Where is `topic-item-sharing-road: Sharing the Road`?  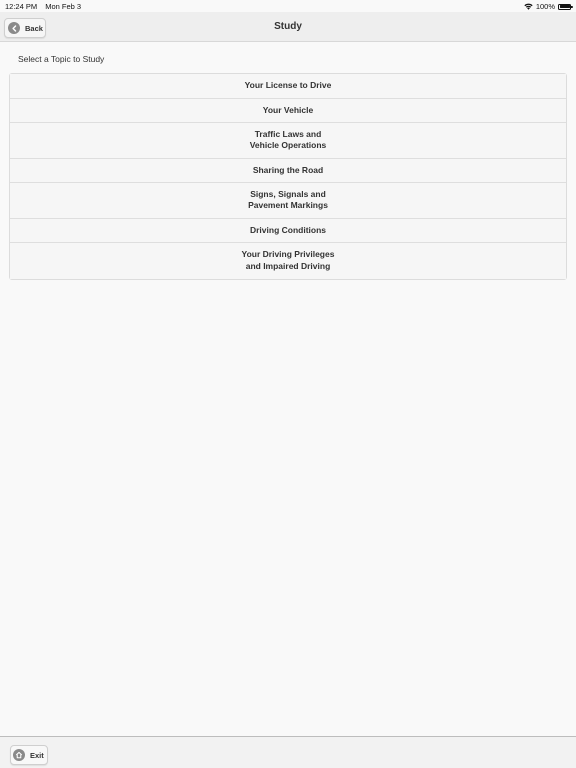 topic-item-sharing-road: Sharing the Road is located at coordinates (288, 170).